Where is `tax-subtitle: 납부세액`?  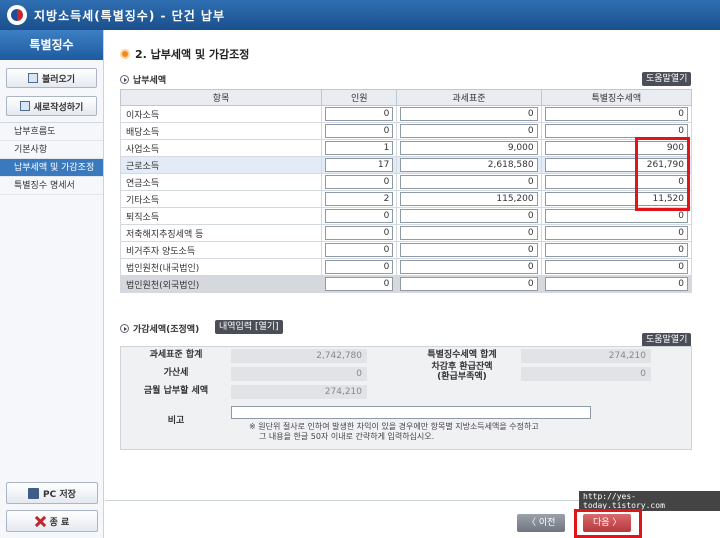 tax-subtitle: 납부세액 is located at coordinates (143, 79).